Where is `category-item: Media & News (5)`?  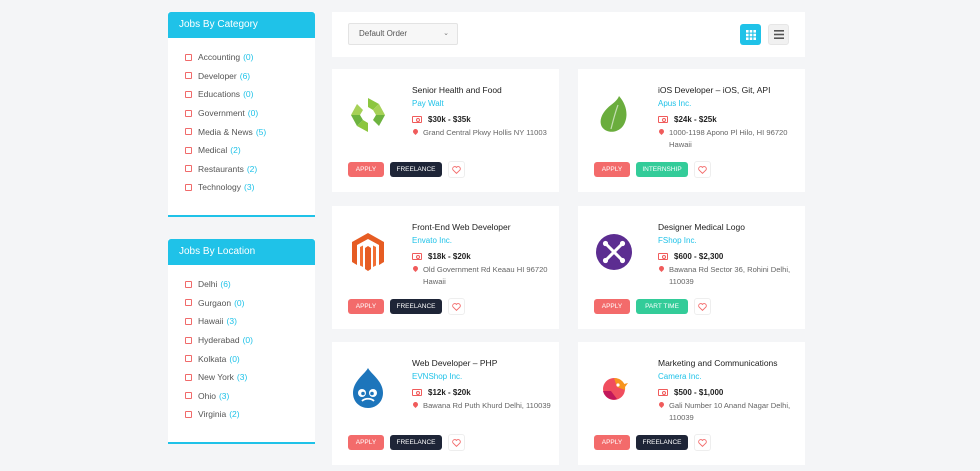 category-item: Media & News (5) is located at coordinates (250, 131).